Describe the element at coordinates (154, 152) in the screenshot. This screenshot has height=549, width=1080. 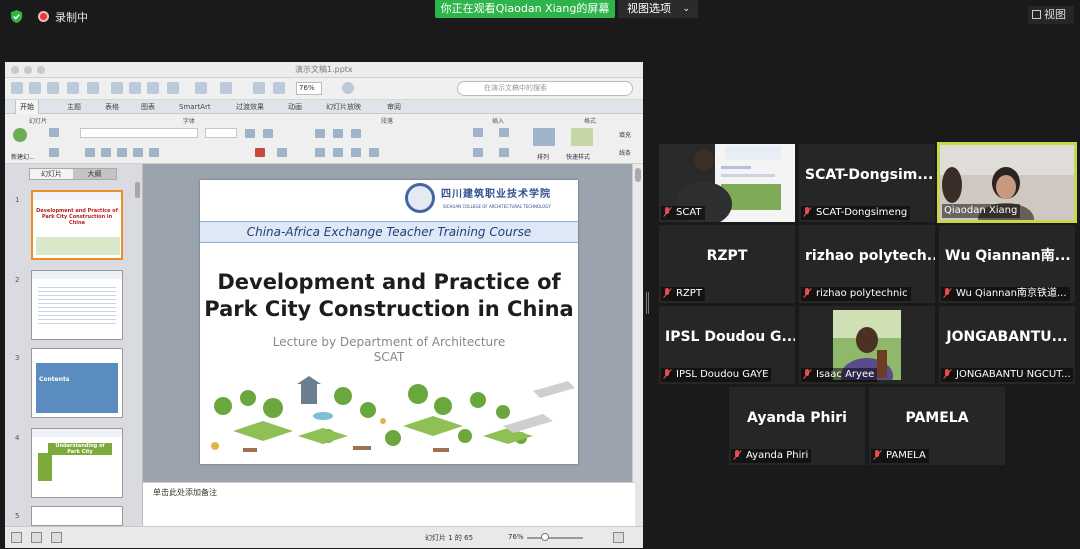
I see `strikethrough-icon` at that location.